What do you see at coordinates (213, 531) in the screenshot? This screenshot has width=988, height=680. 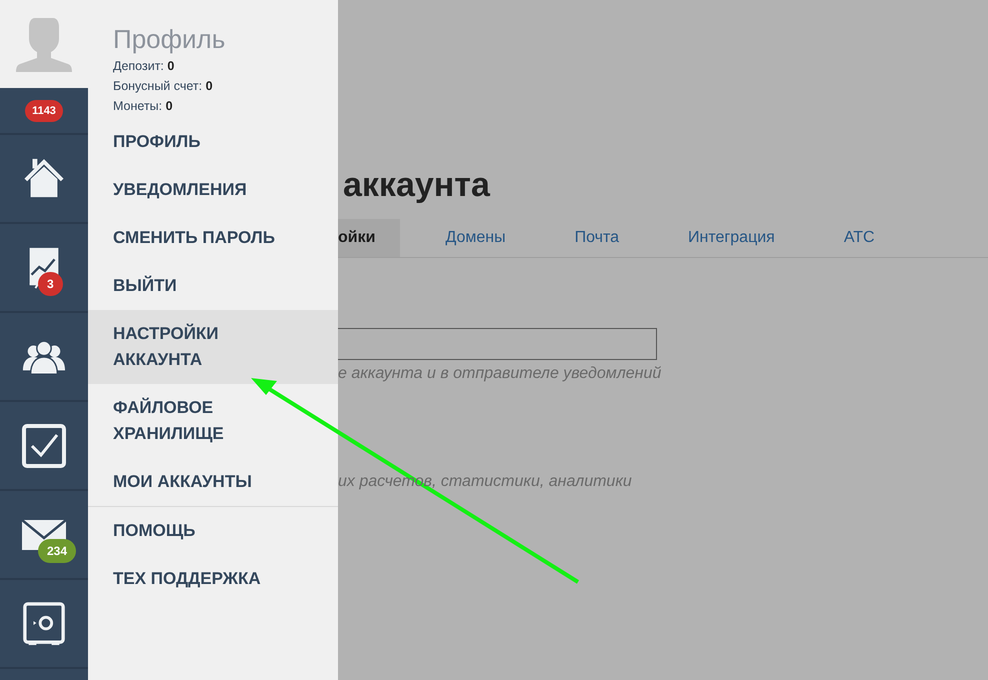 I see `menu-item: ПОМОЩЬ` at bounding box center [213, 531].